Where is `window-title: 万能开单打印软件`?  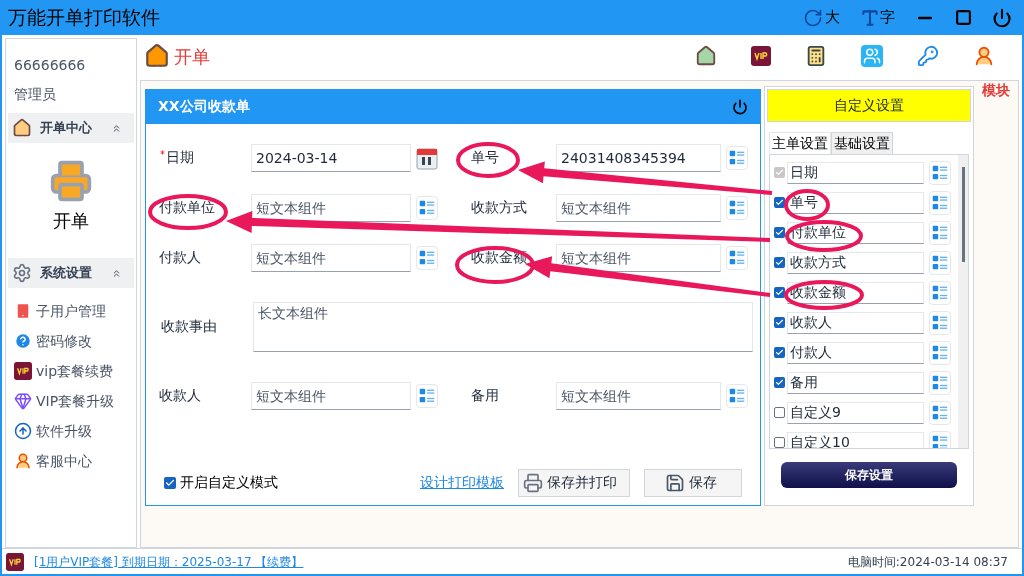
window-title: 万能开单打印软件 is located at coordinates (84, 18).